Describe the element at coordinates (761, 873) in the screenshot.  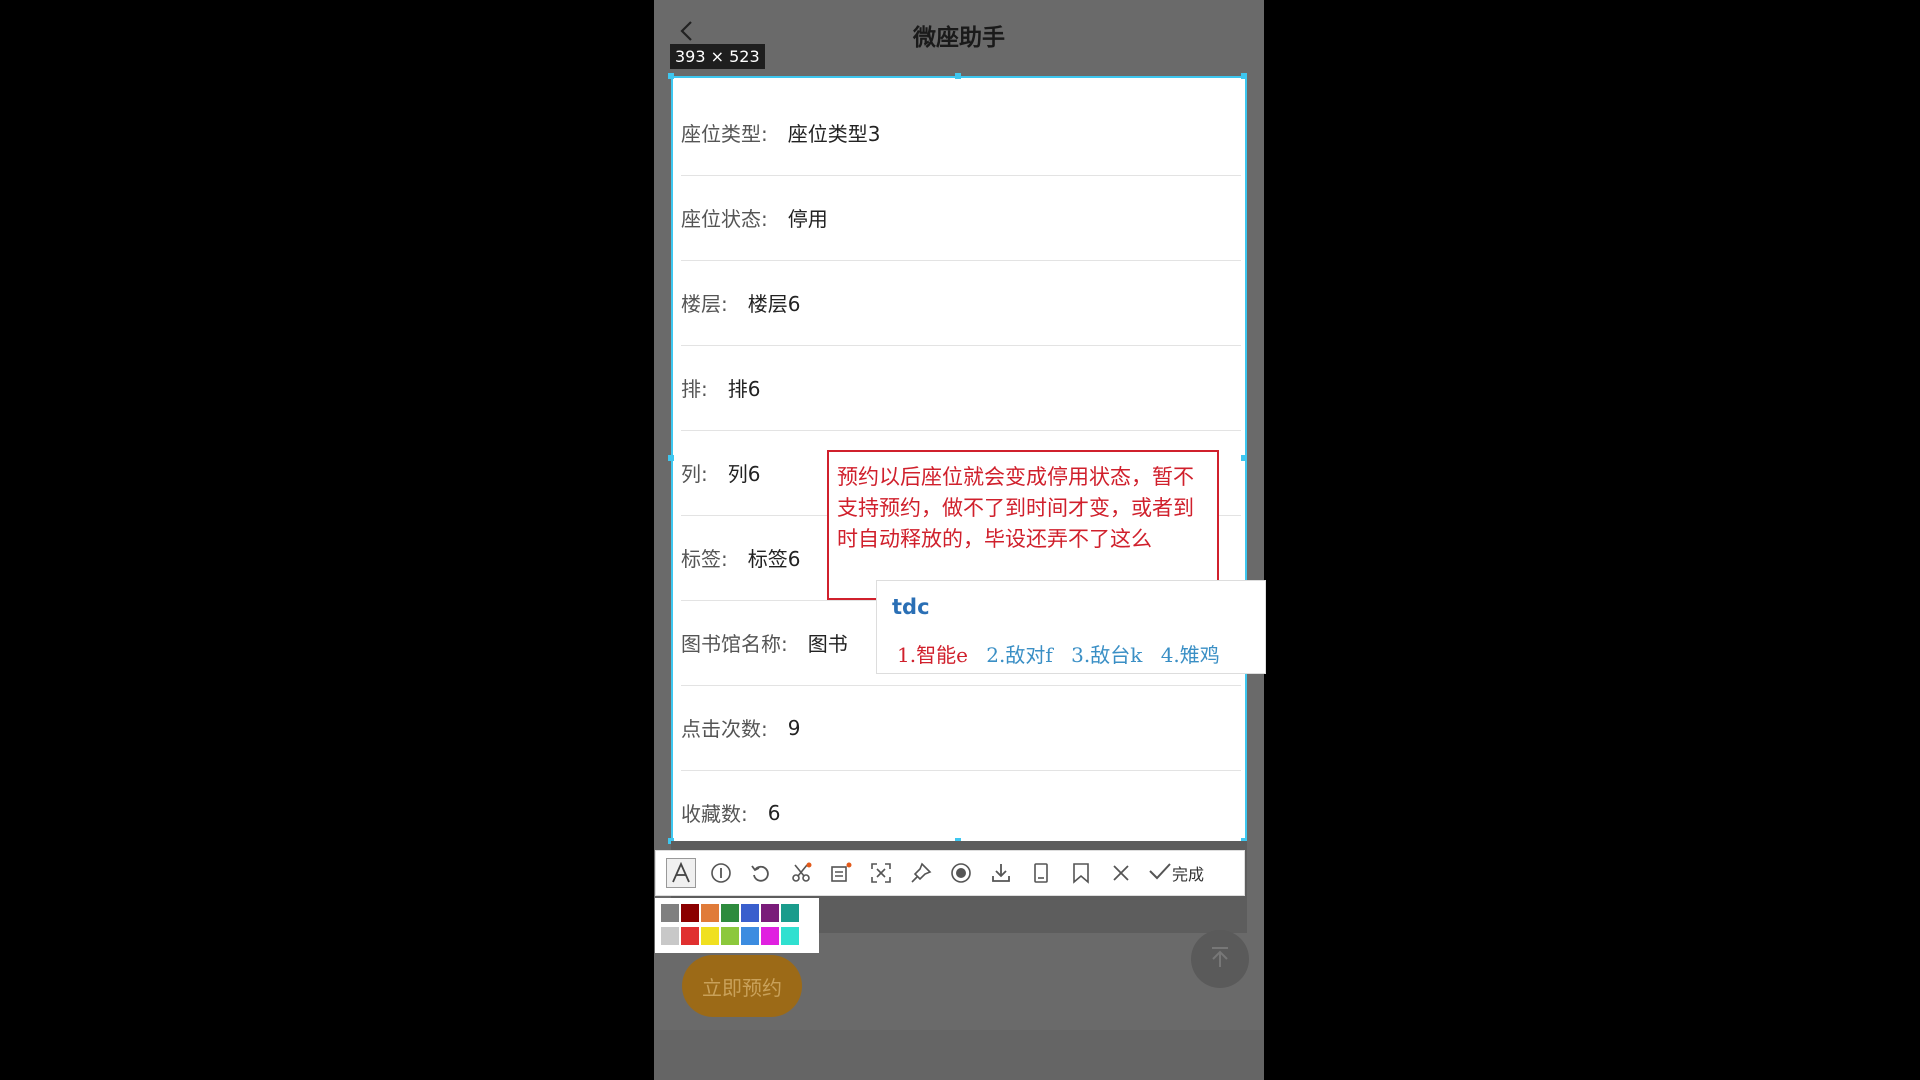
I see `undo-icon` at that location.